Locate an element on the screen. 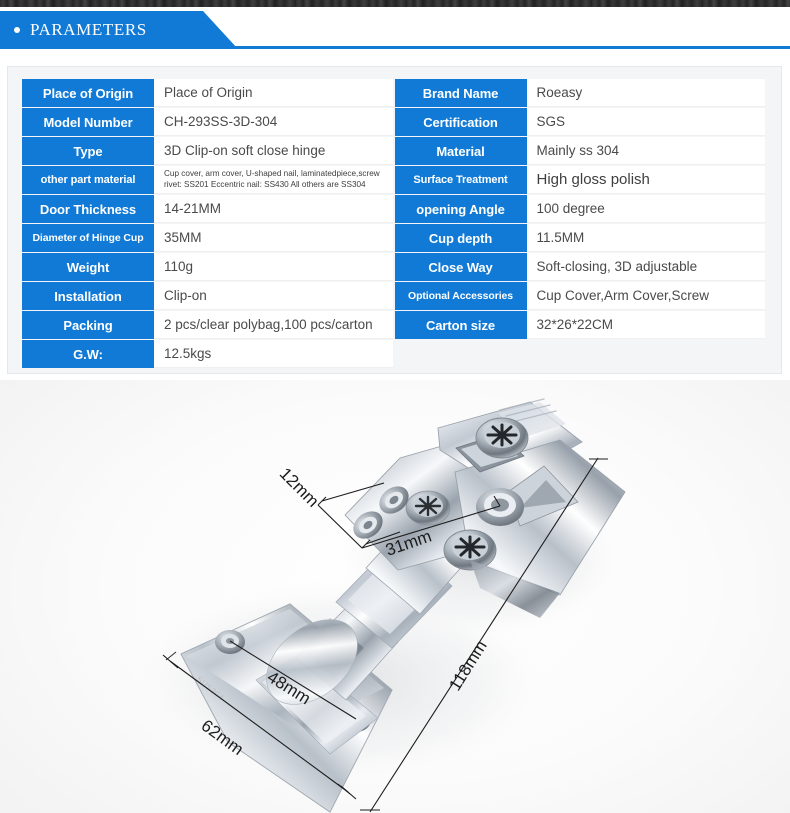 This screenshot has height=813, width=790. param-pair-left: Diameter of Hinge Cup 35MM is located at coordinates (207, 238).